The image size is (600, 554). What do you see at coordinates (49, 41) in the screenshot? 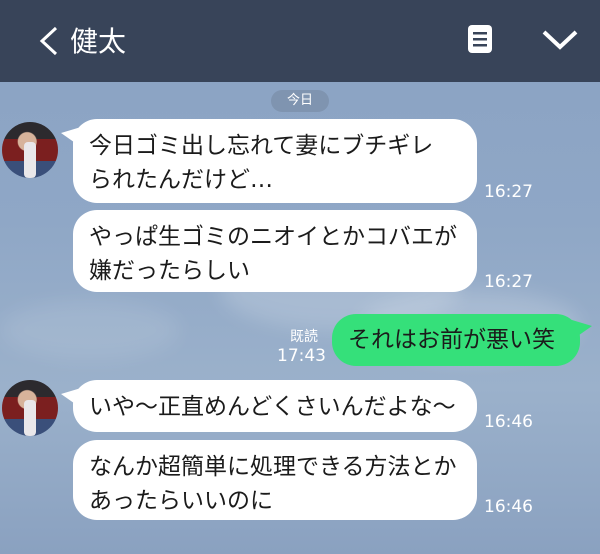
I see `chevron-left-icon` at bounding box center [49, 41].